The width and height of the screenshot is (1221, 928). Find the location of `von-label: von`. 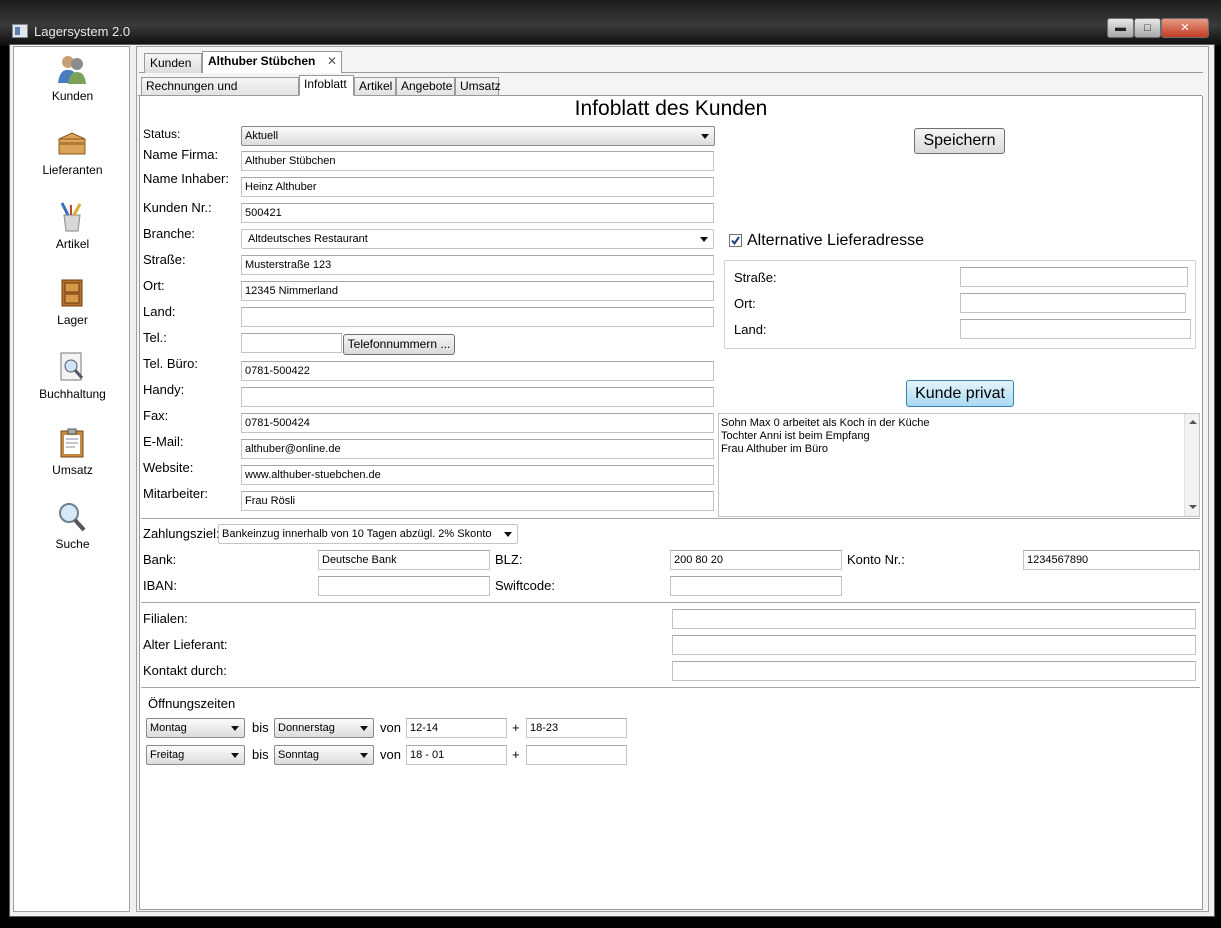

von-label: von is located at coordinates (390, 754).